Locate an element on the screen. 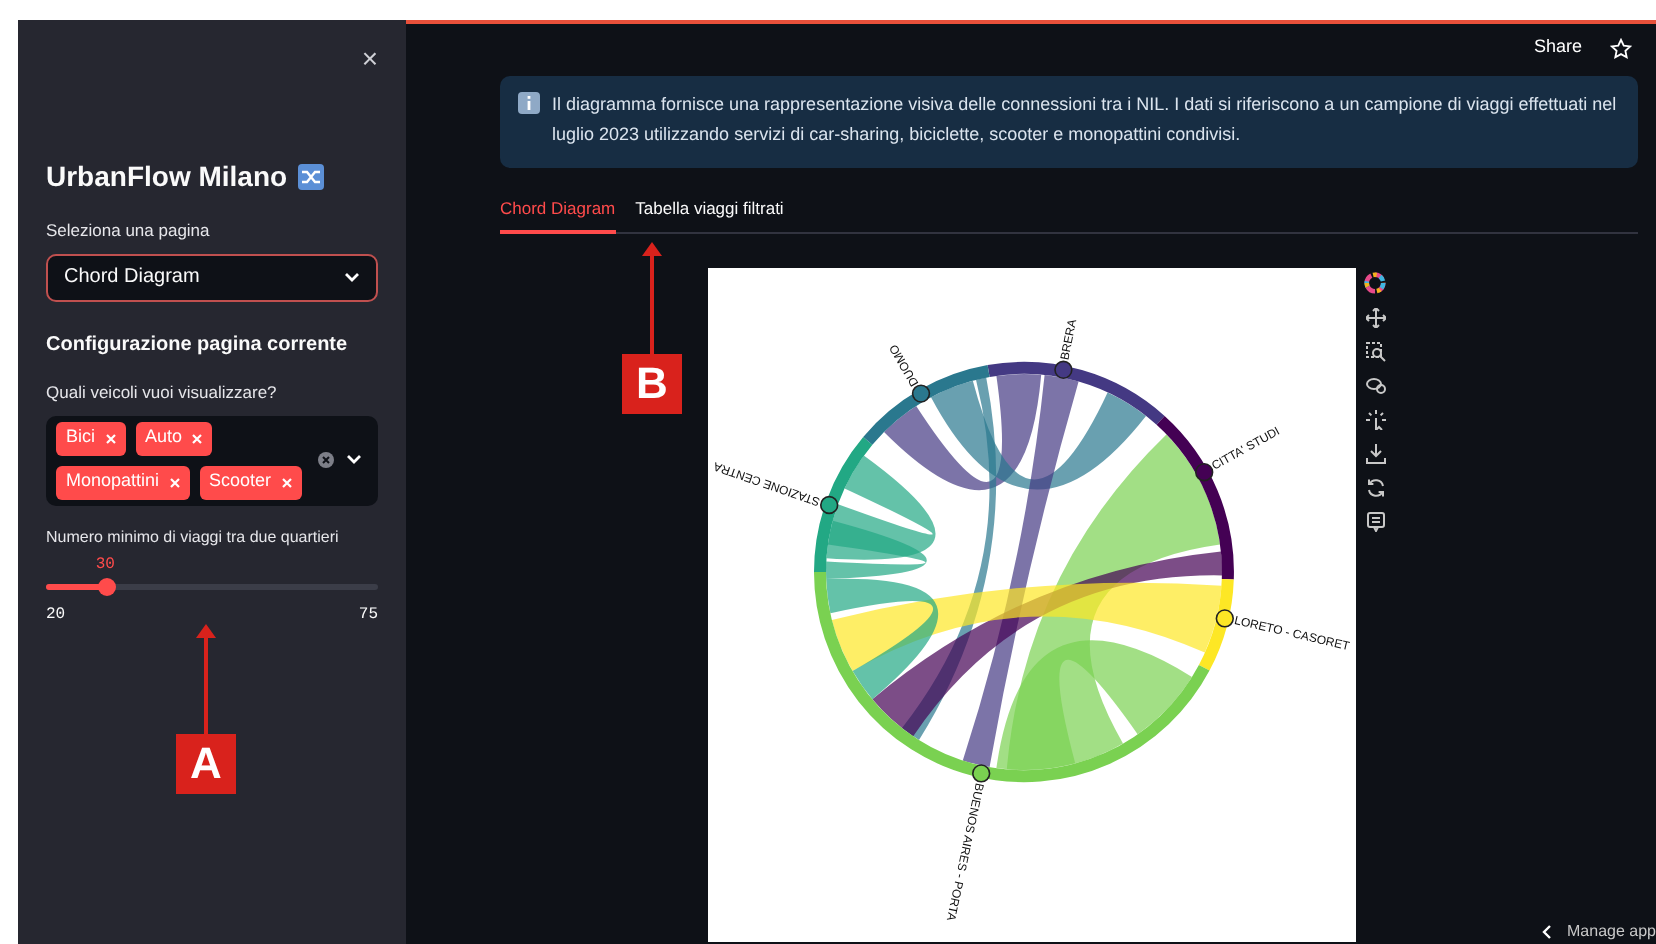 This screenshot has width=1656, height=944. hover-icon is located at coordinates (1375, 522).